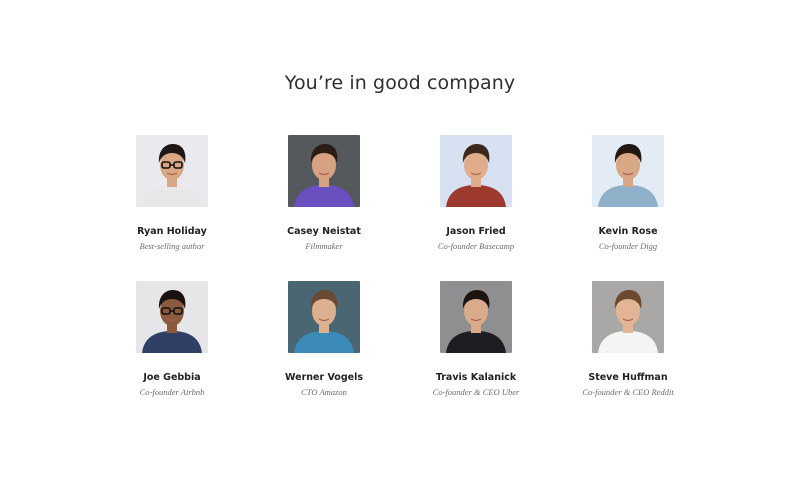 The image size is (800, 484). Describe the element at coordinates (476, 377) in the screenshot. I see `person-name: Travis Kalanick` at that location.